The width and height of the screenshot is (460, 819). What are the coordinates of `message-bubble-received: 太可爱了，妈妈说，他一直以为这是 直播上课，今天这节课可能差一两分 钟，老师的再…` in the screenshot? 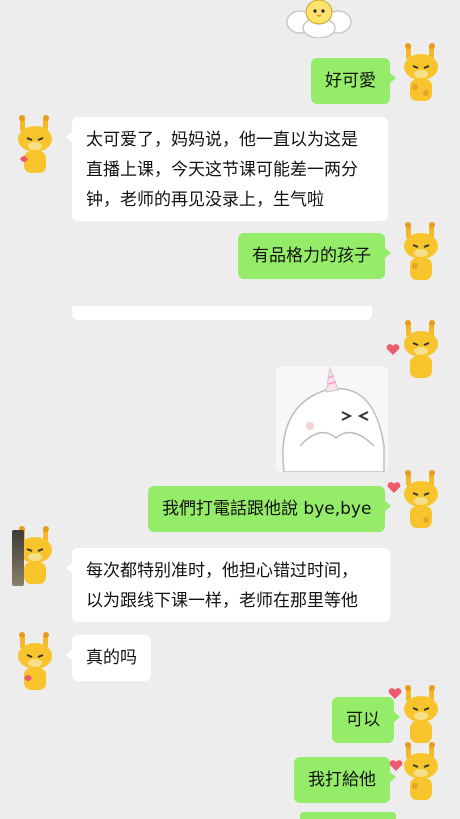 It's located at (227, 169).